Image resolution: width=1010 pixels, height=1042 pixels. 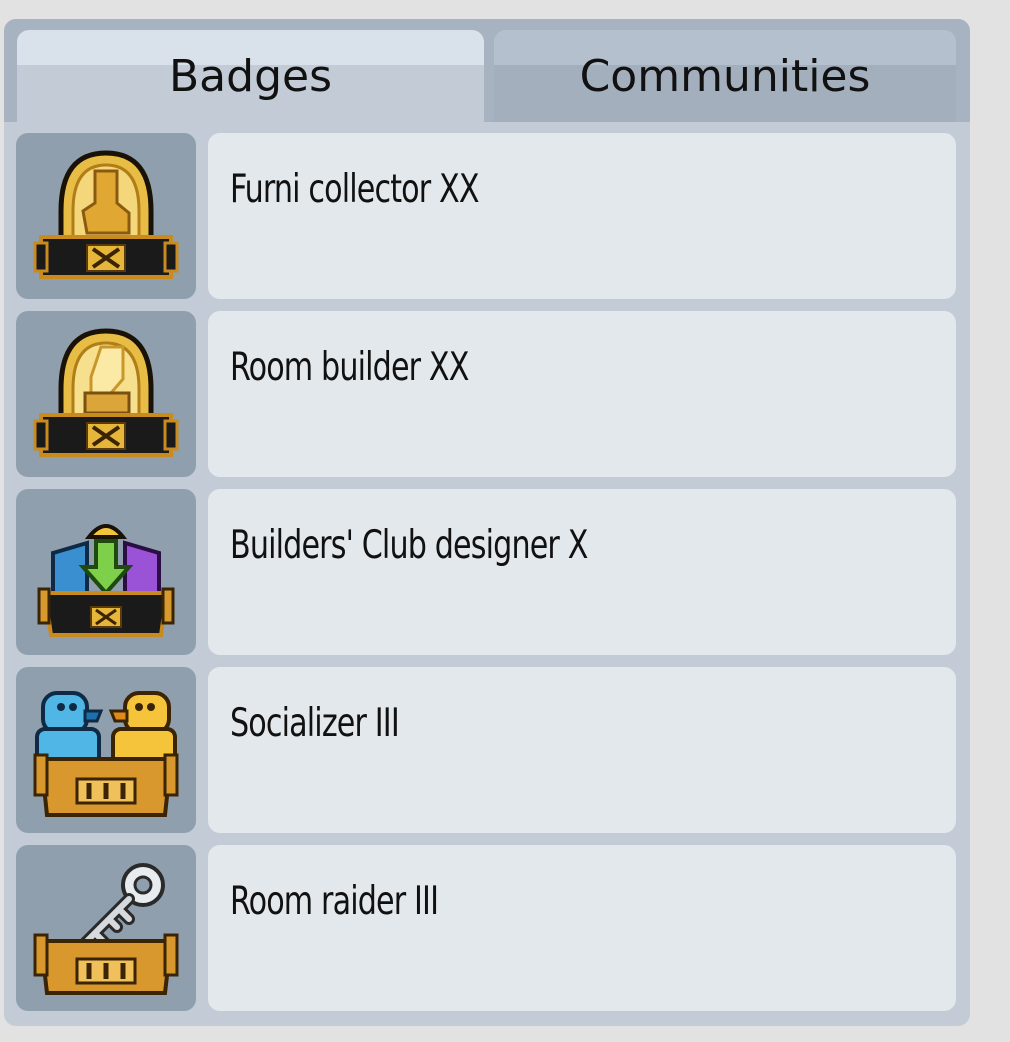 I want to click on tab-bar: Badges Communities, so click(x=487, y=70).